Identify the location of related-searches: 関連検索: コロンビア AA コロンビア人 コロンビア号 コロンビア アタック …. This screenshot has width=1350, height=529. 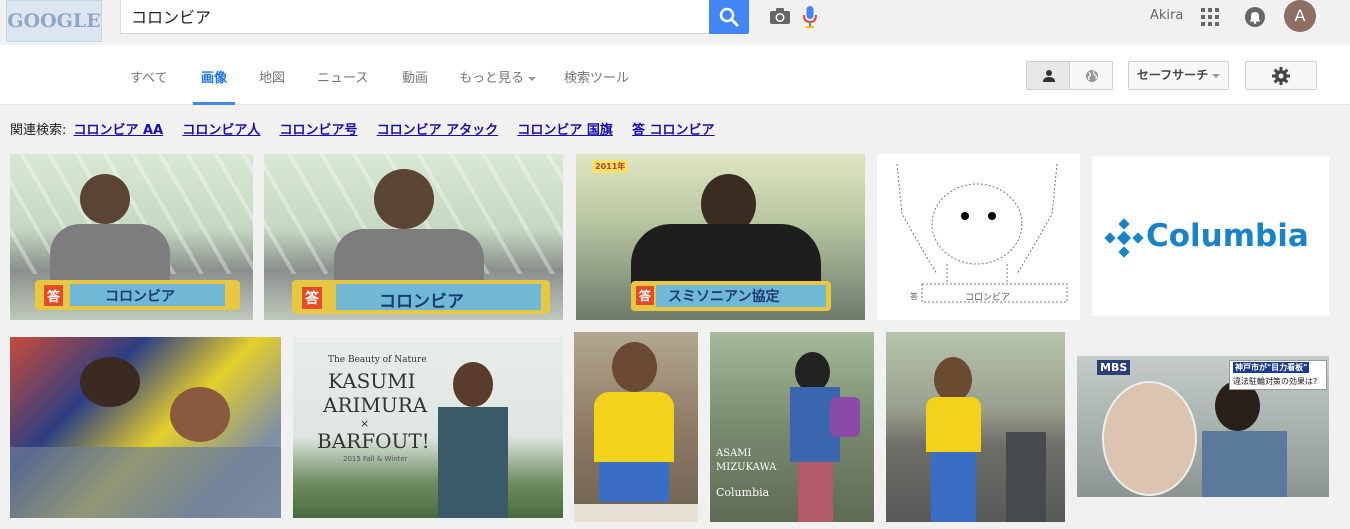
(370, 128).